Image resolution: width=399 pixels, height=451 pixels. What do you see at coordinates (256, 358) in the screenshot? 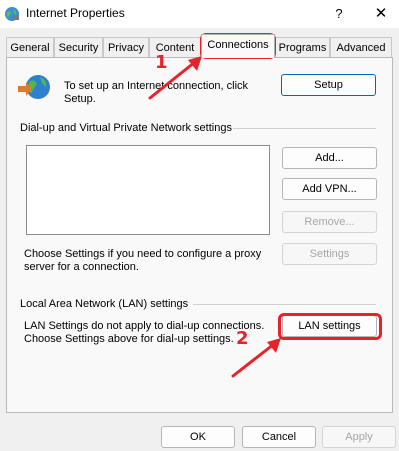
I see `step-2-arrow` at bounding box center [256, 358].